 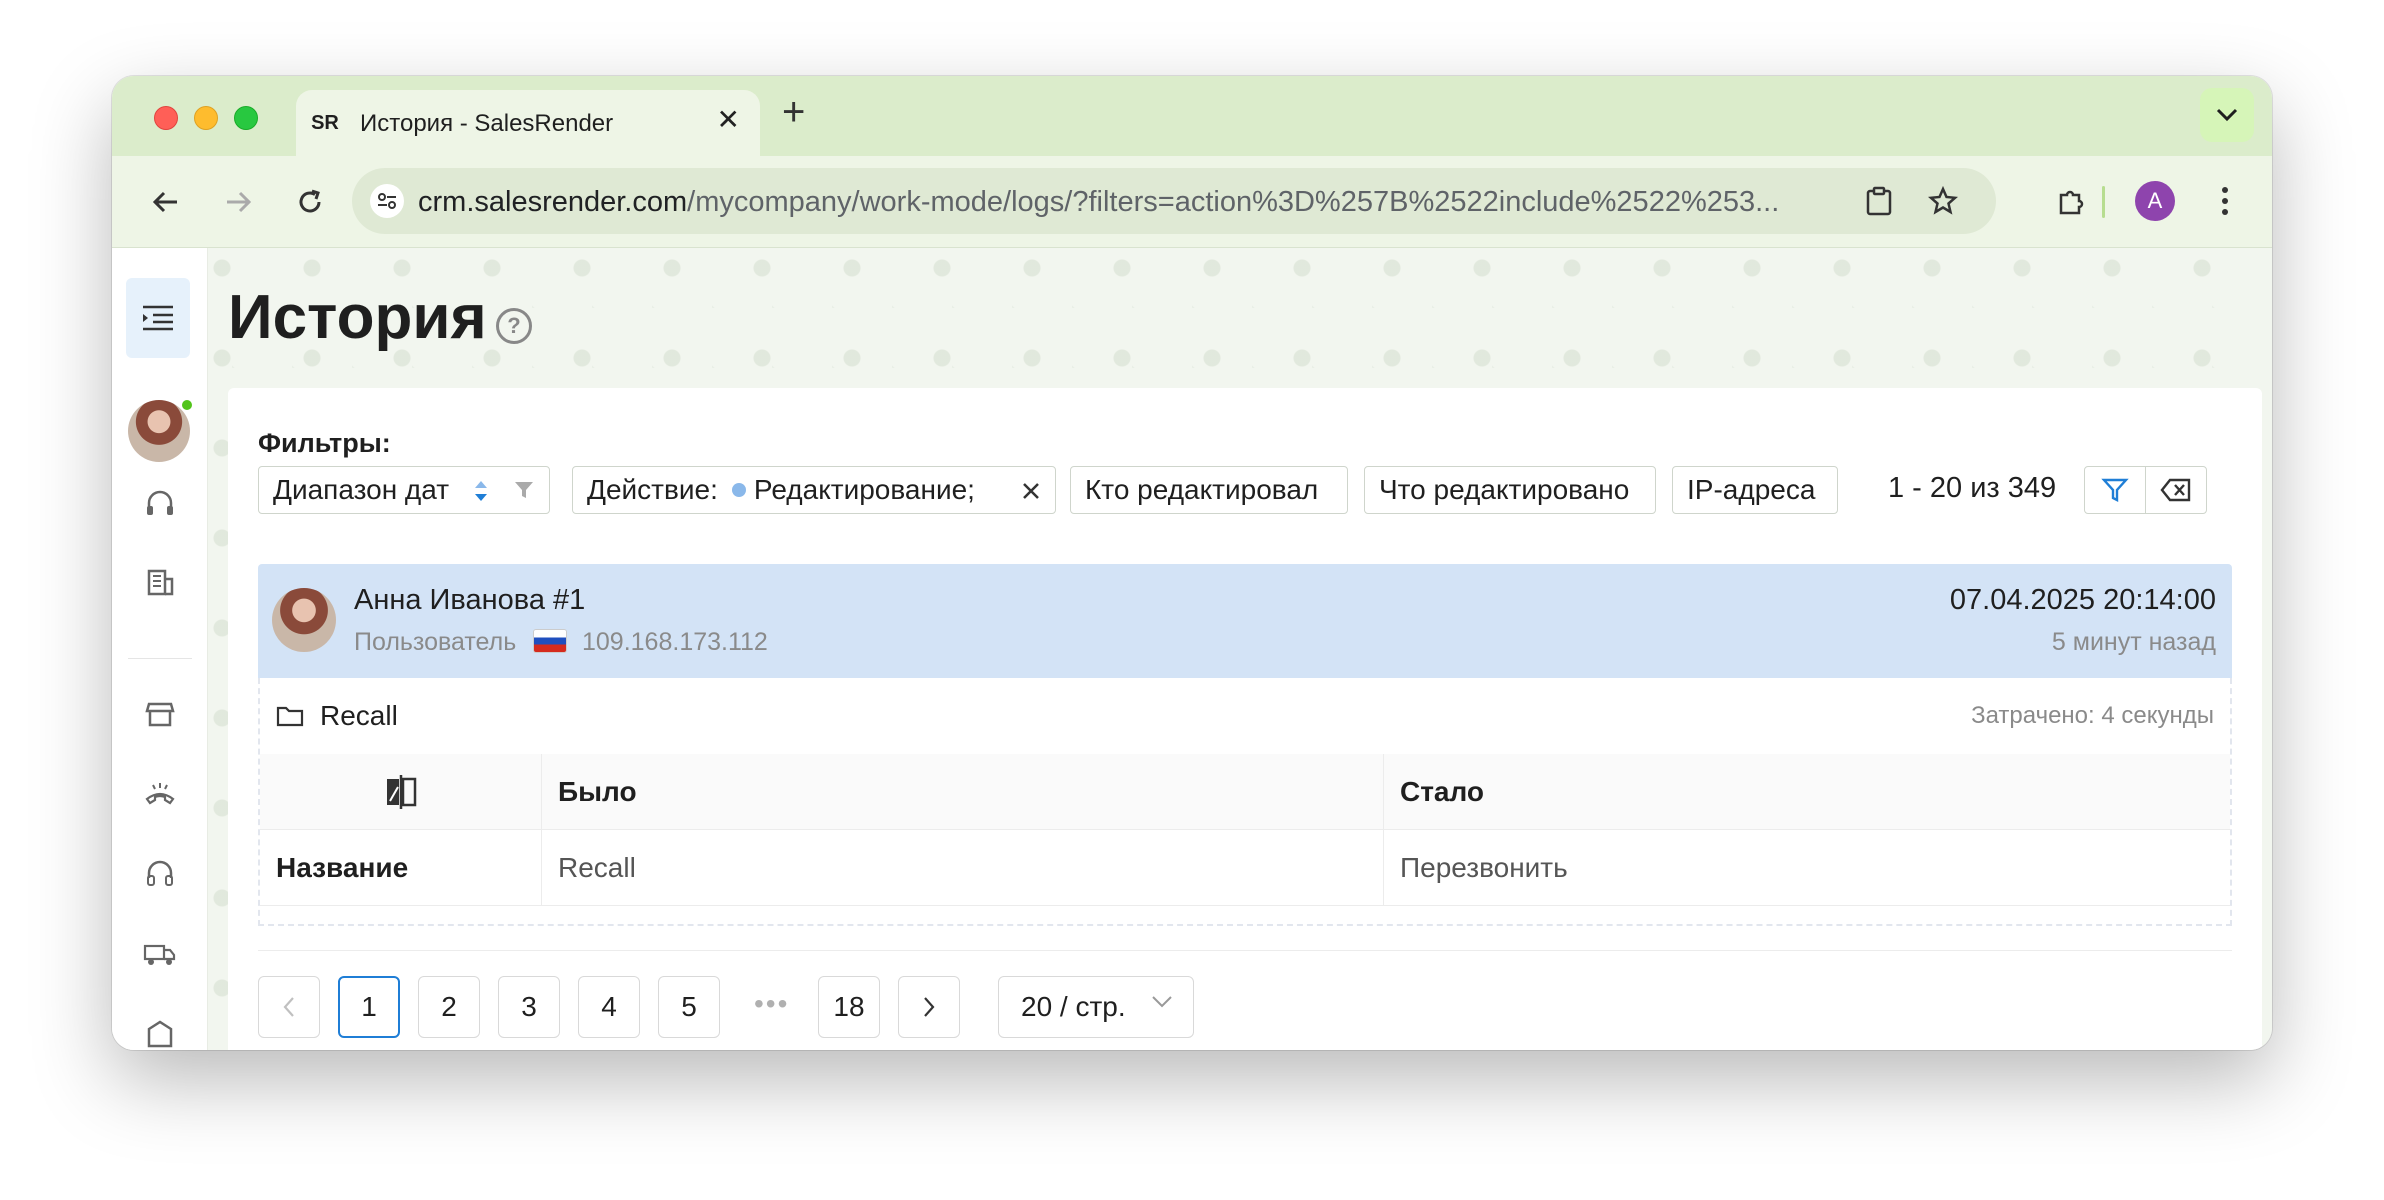 What do you see at coordinates (514, 326) in the screenshot?
I see `help-icon: ?` at bounding box center [514, 326].